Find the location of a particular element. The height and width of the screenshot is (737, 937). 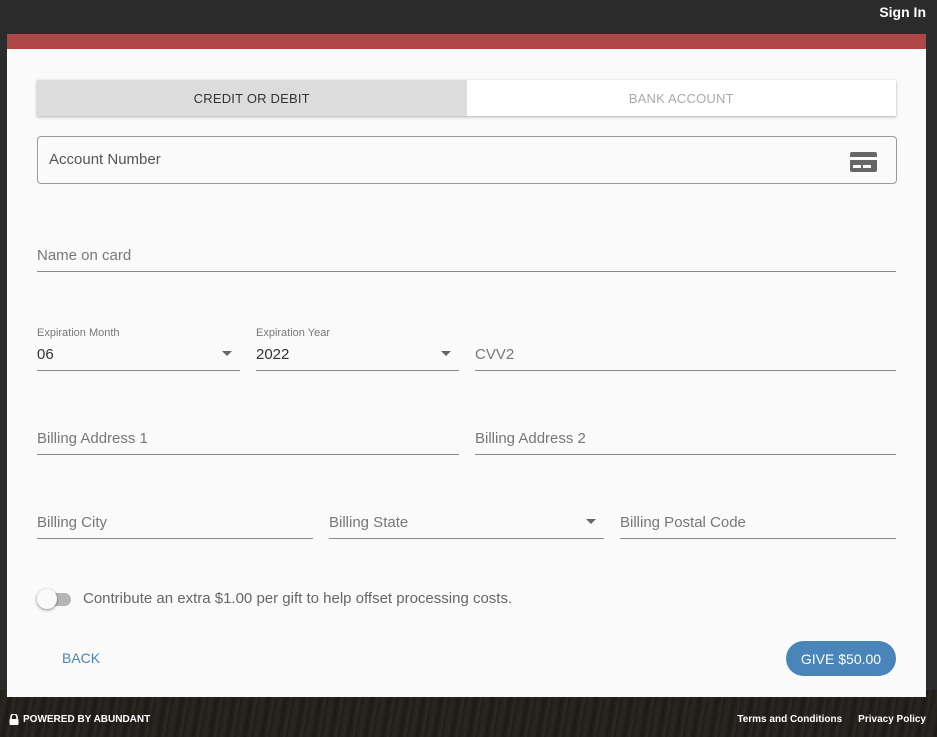

give-button: GIVE $50.00 is located at coordinates (841, 658).